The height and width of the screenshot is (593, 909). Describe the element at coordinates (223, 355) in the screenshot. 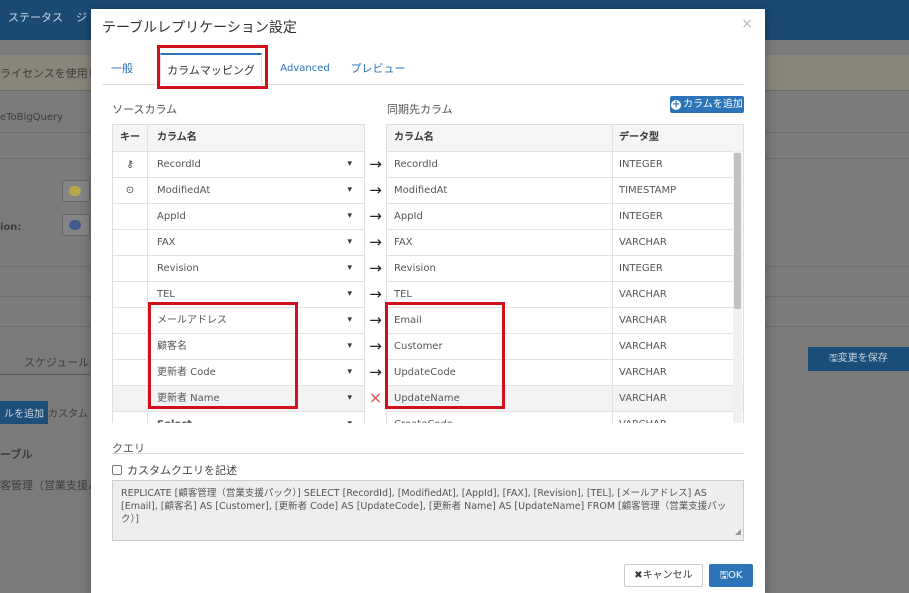

I see `annotation-highlight-source` at that location.